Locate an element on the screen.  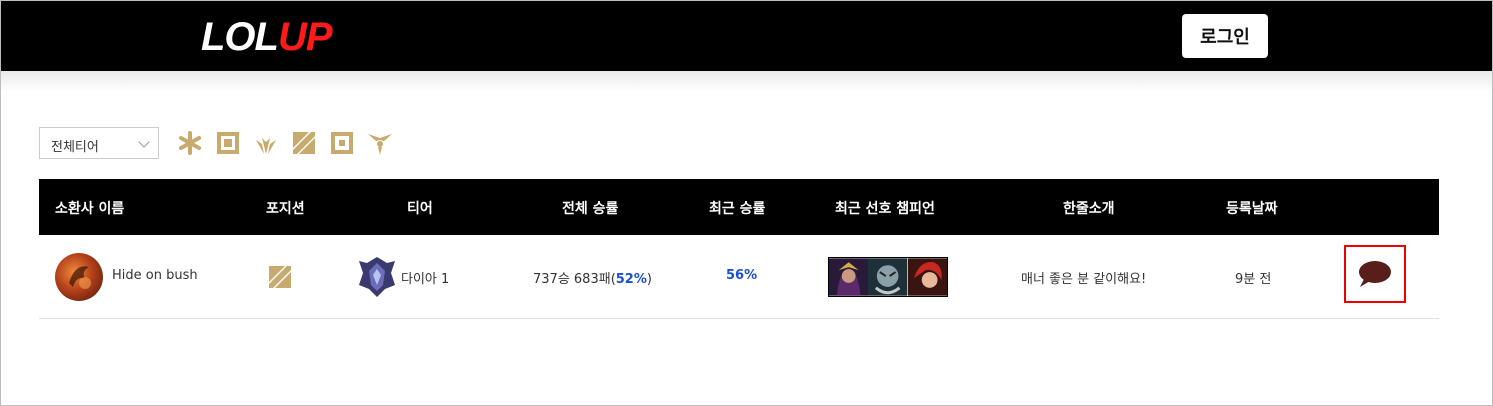
column-tier: 티어 is located at coordinates (420, 208).